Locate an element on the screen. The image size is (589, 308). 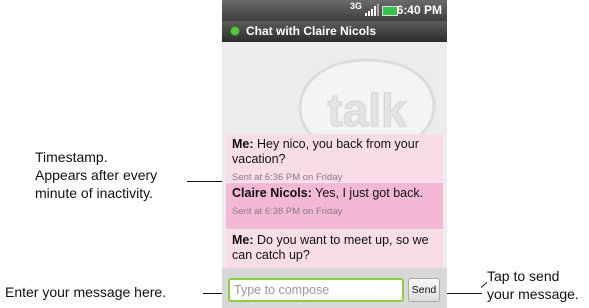
compose-bar: Type to compose Send is located at coordinates (334, 288).